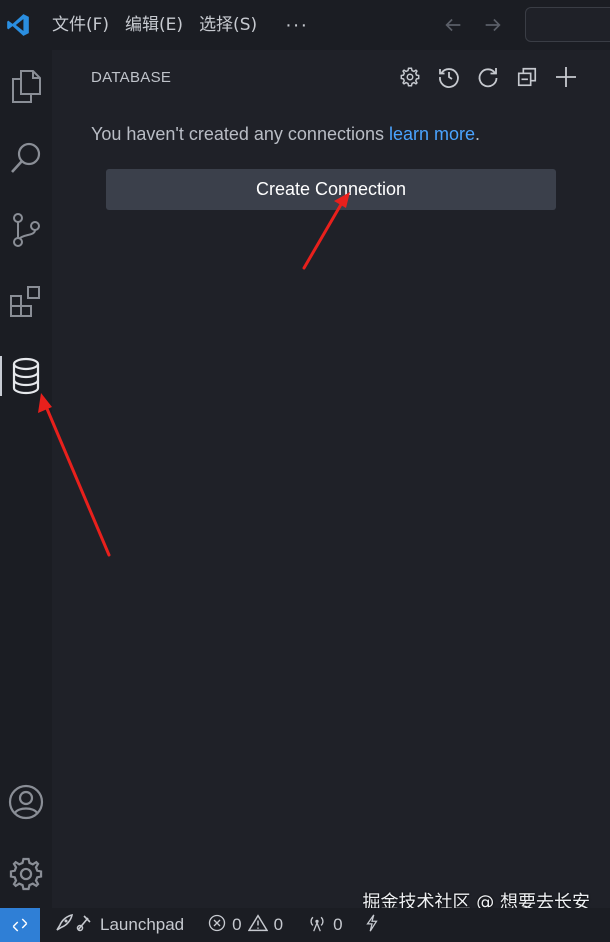  Describe the element at coordinates (453, 25) in the screenshot. I see `back-arrow-icon` at that location.